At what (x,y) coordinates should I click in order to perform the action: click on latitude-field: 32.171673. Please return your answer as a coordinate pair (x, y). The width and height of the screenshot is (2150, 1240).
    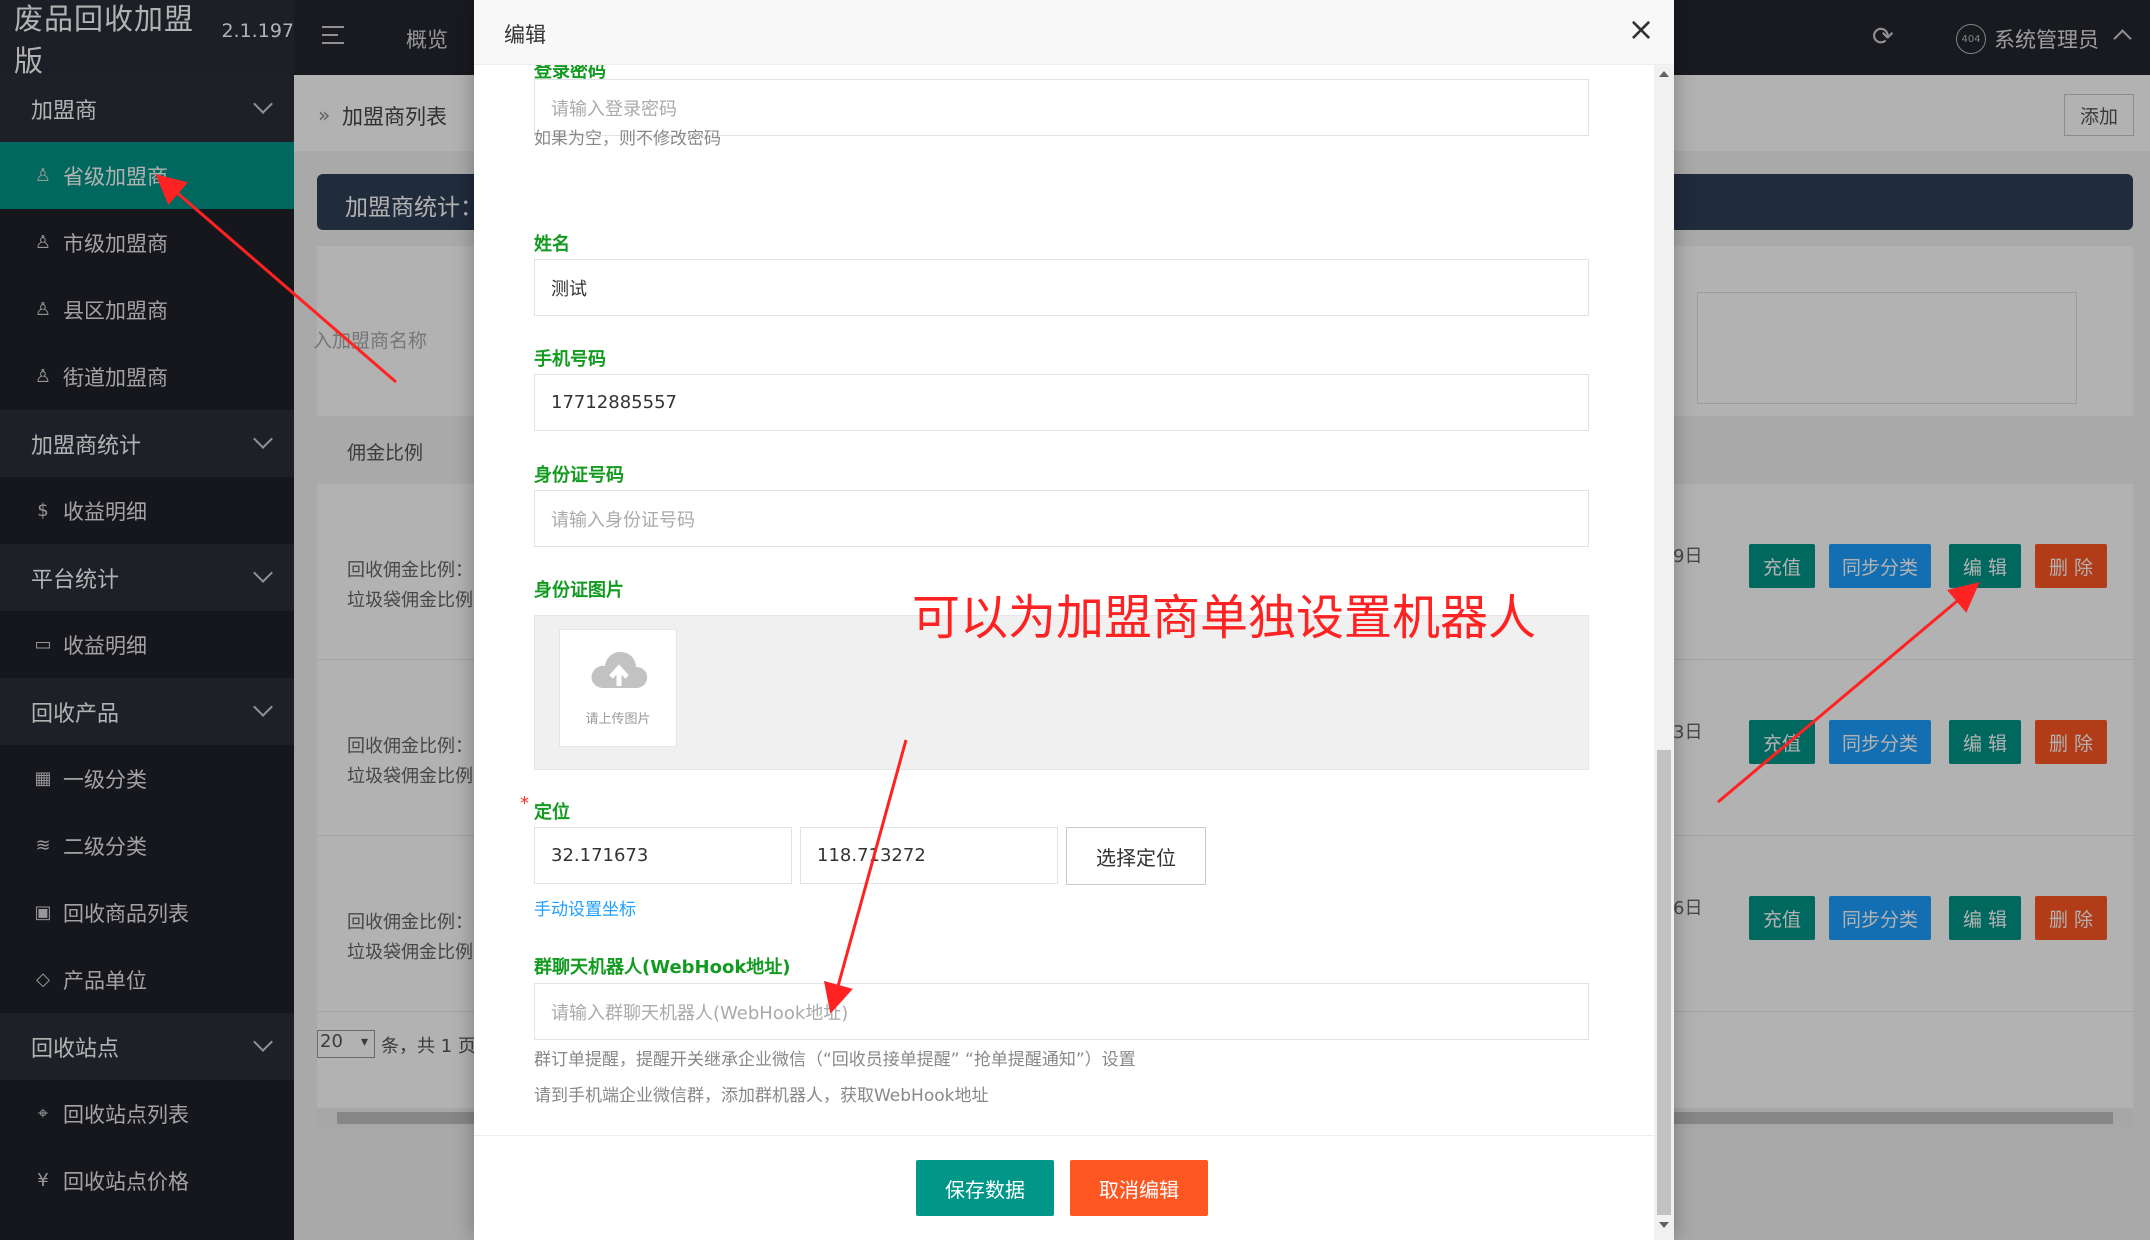
    Looking at the image, I should click on (663, 855).